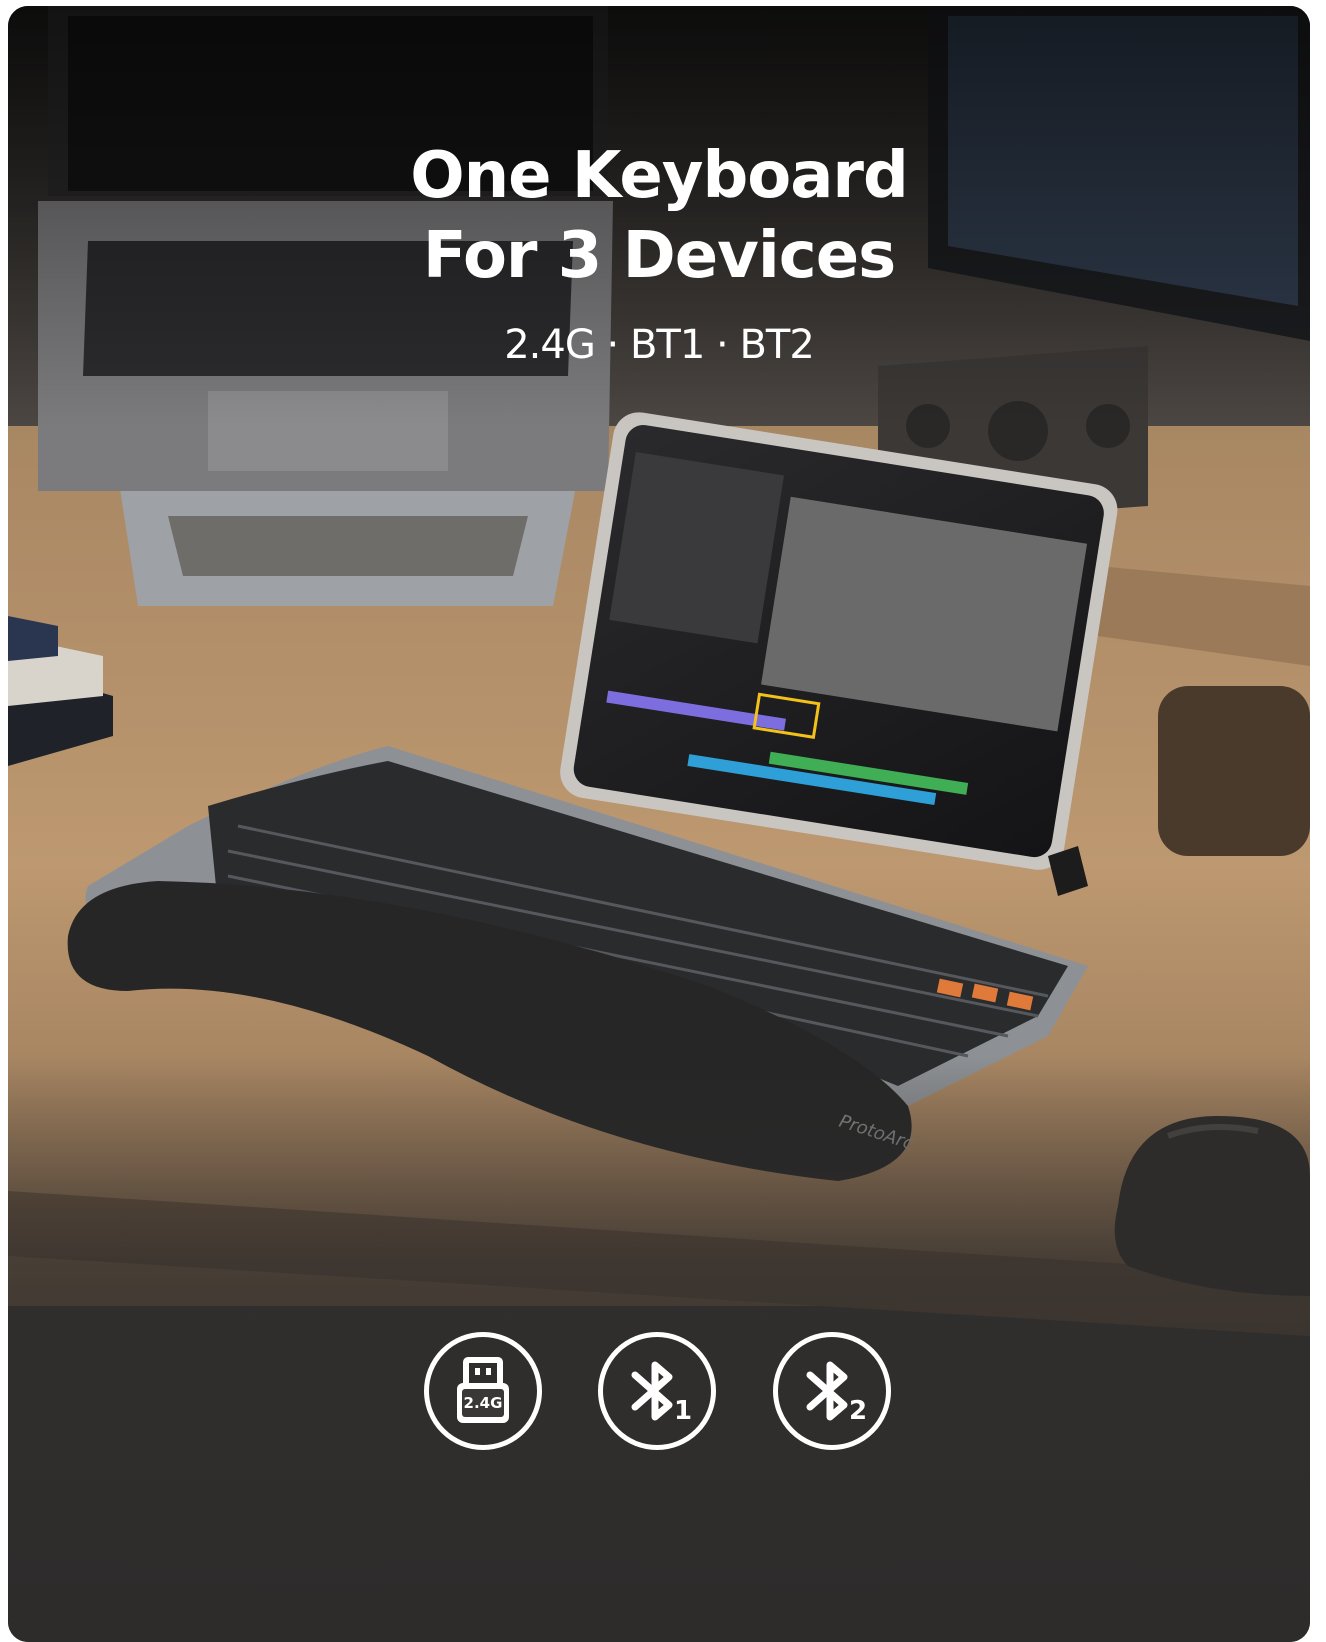 The width and height of the screenshot is (1326, 1642). What do you see at coordinates (659, 256) in the screenshot?
I see `headline-line-2: For 3 Devices` at bounding box center [659, 256].